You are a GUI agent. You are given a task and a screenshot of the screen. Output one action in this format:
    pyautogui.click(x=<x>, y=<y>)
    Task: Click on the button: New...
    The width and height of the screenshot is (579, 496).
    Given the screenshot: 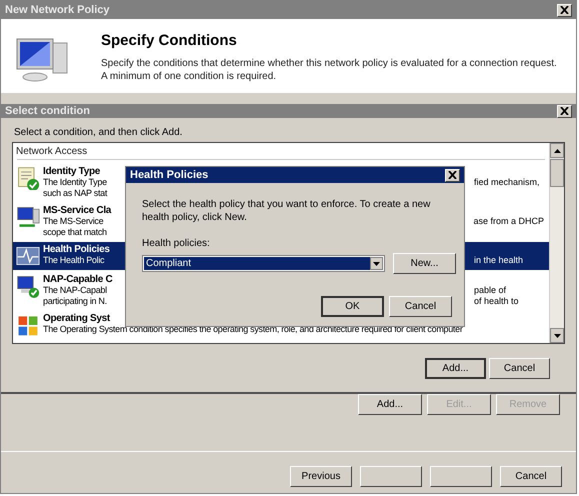 What is the action you would take?
    pyautogui.click(x=424, y=263)
    